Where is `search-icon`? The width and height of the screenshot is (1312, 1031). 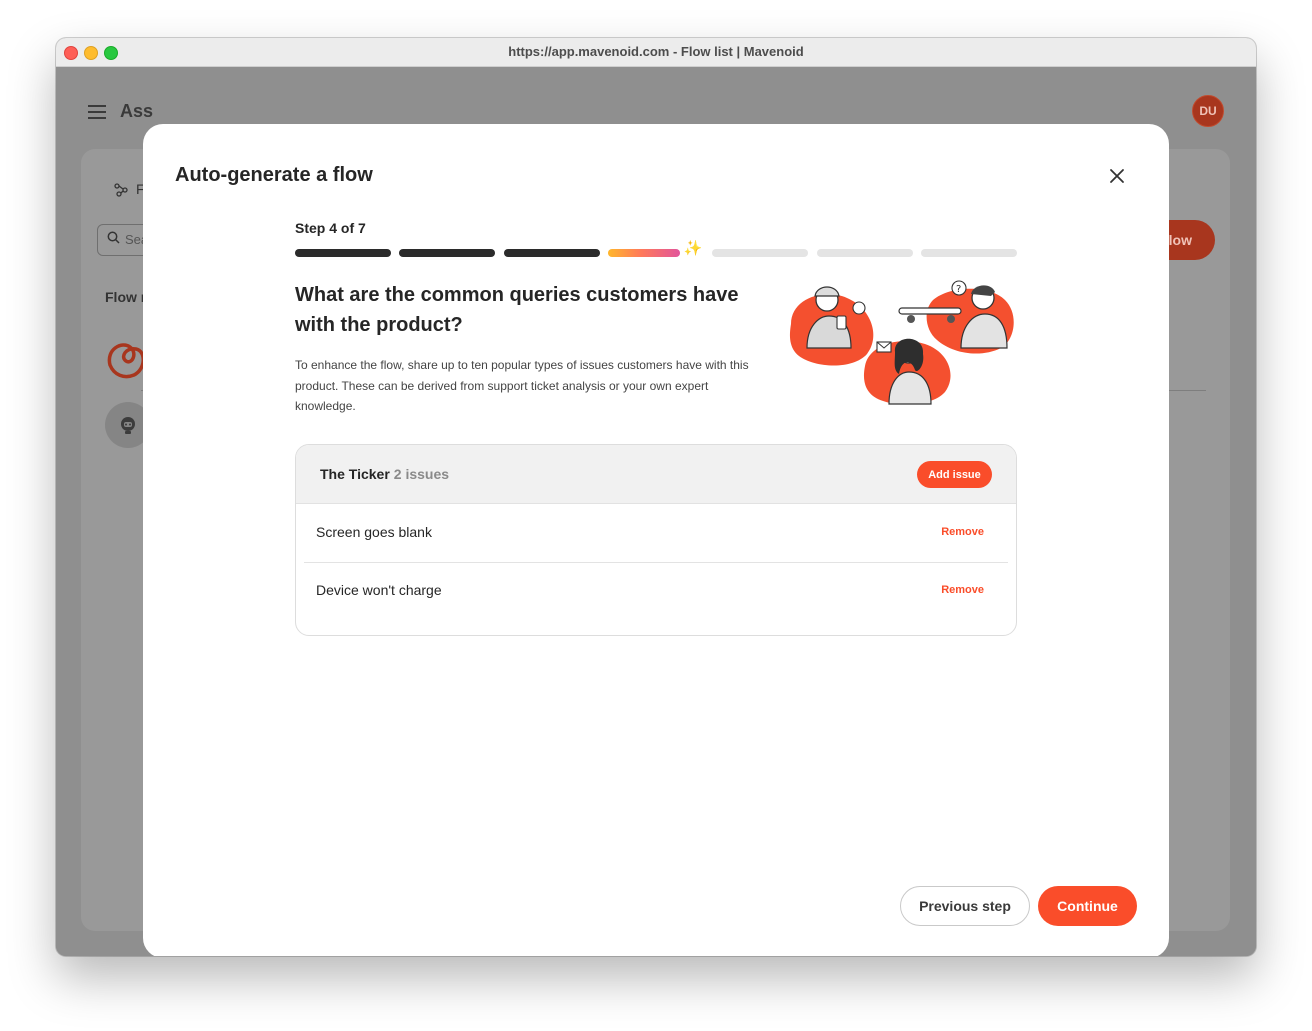 search-icon is located at coordinates (113, 239).